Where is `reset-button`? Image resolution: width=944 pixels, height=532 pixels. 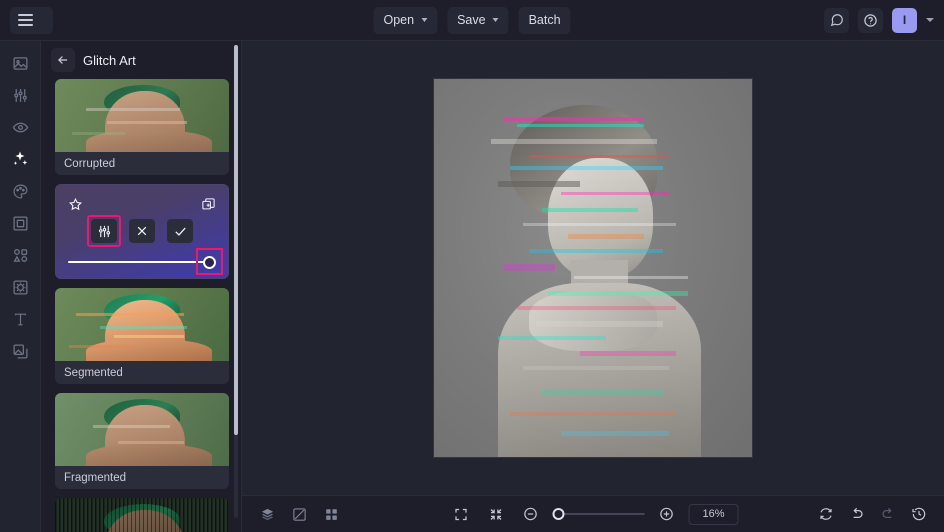
reset-button is located at coordinates (826, 514).